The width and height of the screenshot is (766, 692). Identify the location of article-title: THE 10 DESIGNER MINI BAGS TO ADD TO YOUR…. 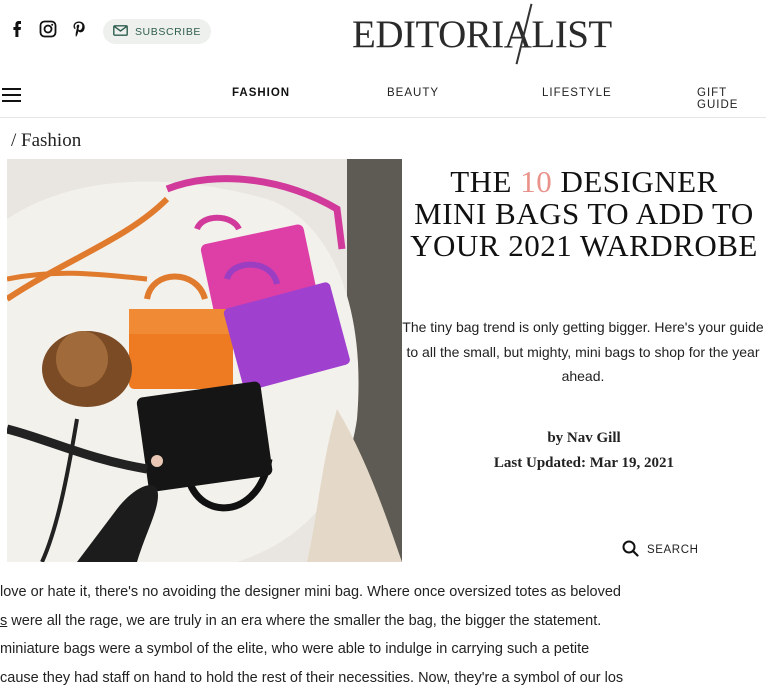
(584, 214).